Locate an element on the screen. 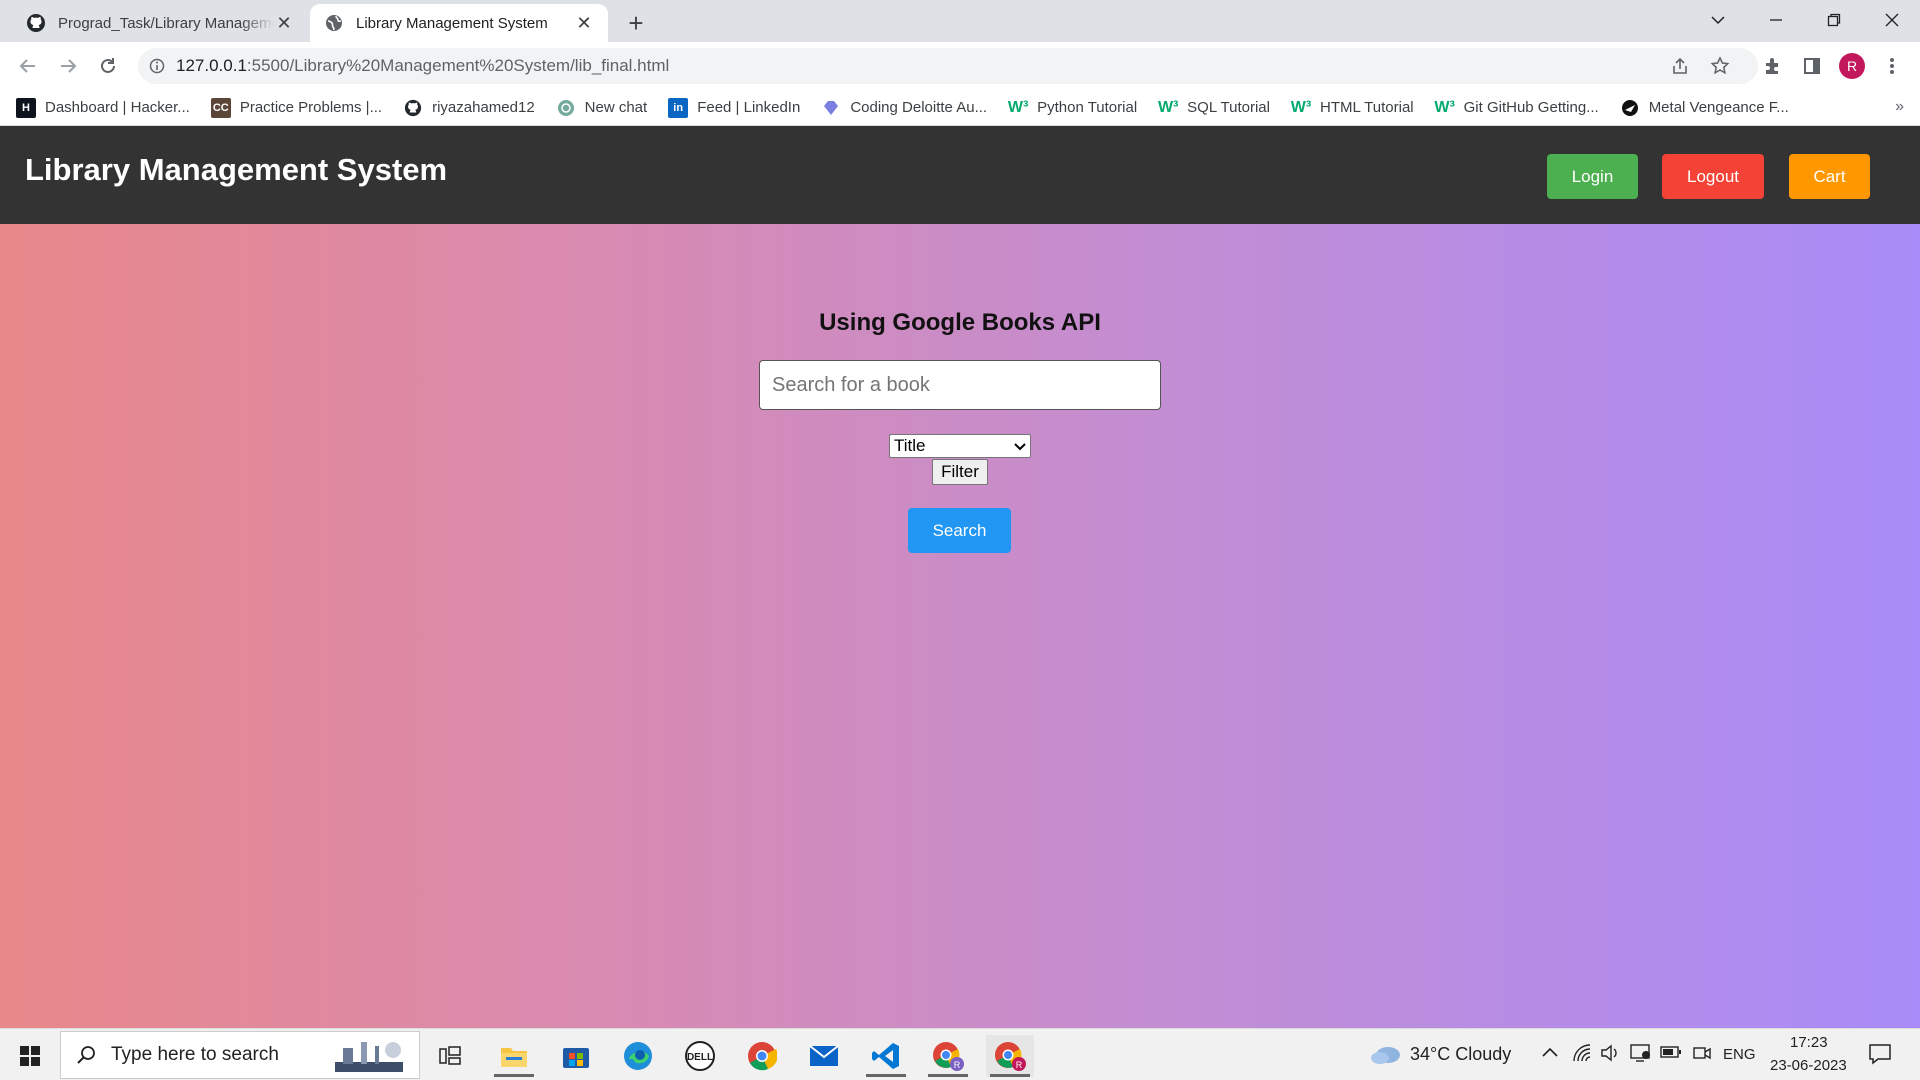 The image size is (1920, 1080). bookmark-github: riyazahamed12 is located at coordinates (469, 108).